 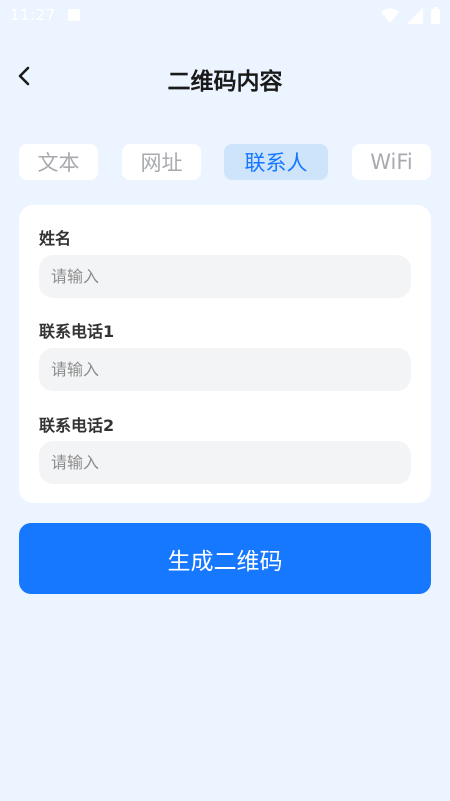 I want to click on header: 二维码内容, so click(x=225, y=76).